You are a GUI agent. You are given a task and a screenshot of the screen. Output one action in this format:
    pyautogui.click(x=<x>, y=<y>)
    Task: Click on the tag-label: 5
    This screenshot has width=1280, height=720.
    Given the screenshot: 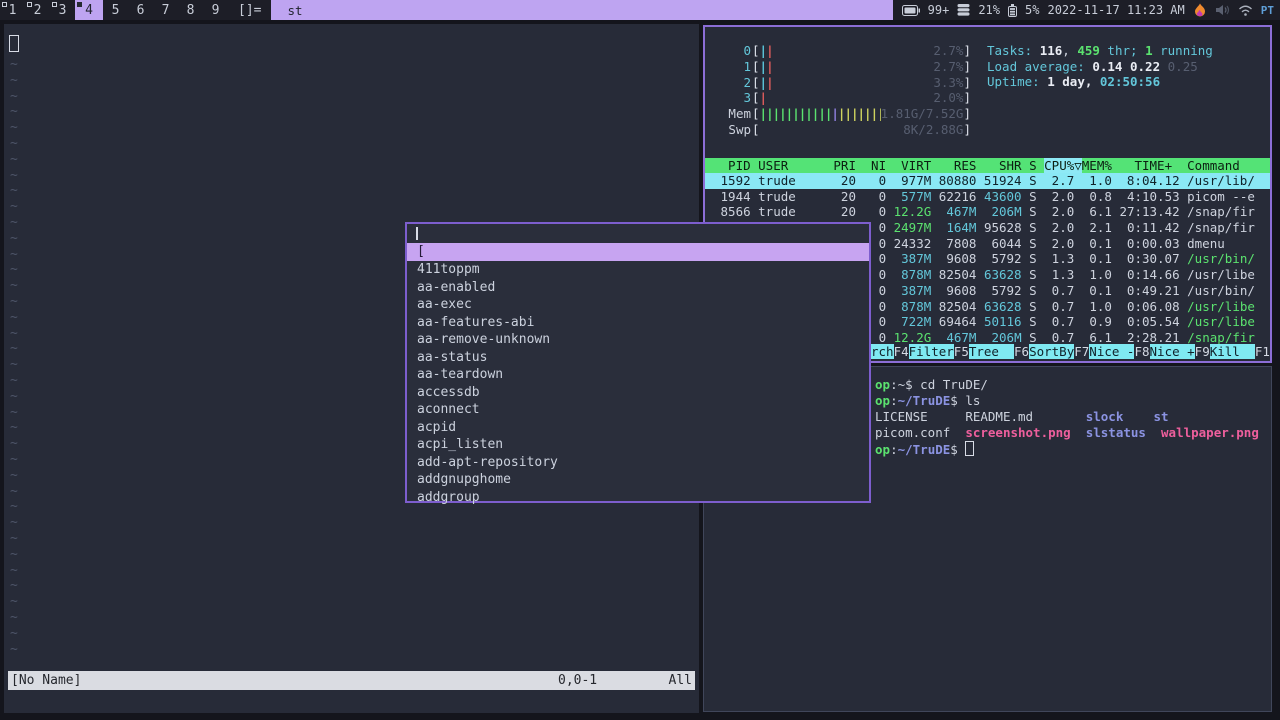 What is the action you would take?
    pyautogui.click(x=115, y=10)
    